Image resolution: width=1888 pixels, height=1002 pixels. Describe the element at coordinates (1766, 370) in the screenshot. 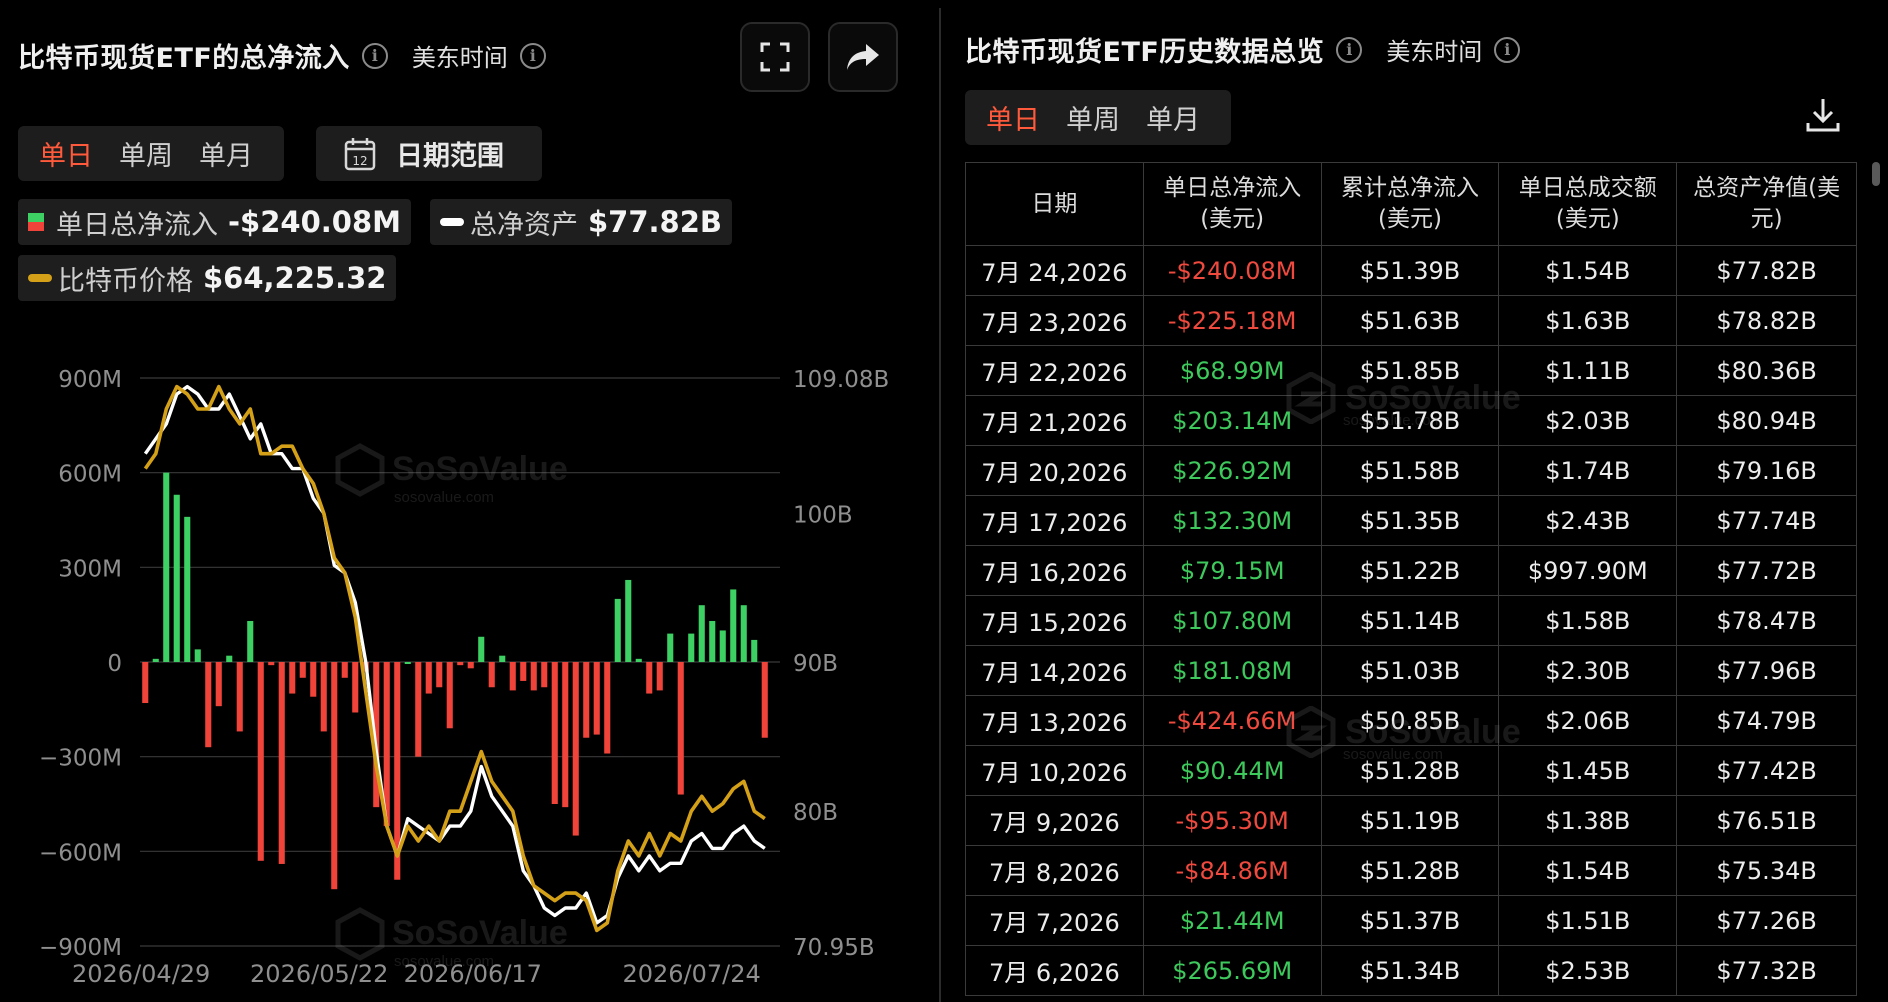

I see `net-assets-cell: $80.36B` at that location.